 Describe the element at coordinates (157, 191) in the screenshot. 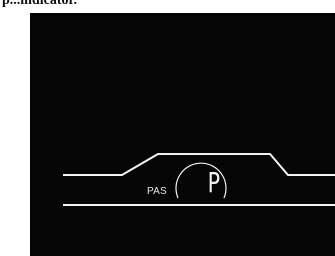

I see `pas-label: PAS` at that location.